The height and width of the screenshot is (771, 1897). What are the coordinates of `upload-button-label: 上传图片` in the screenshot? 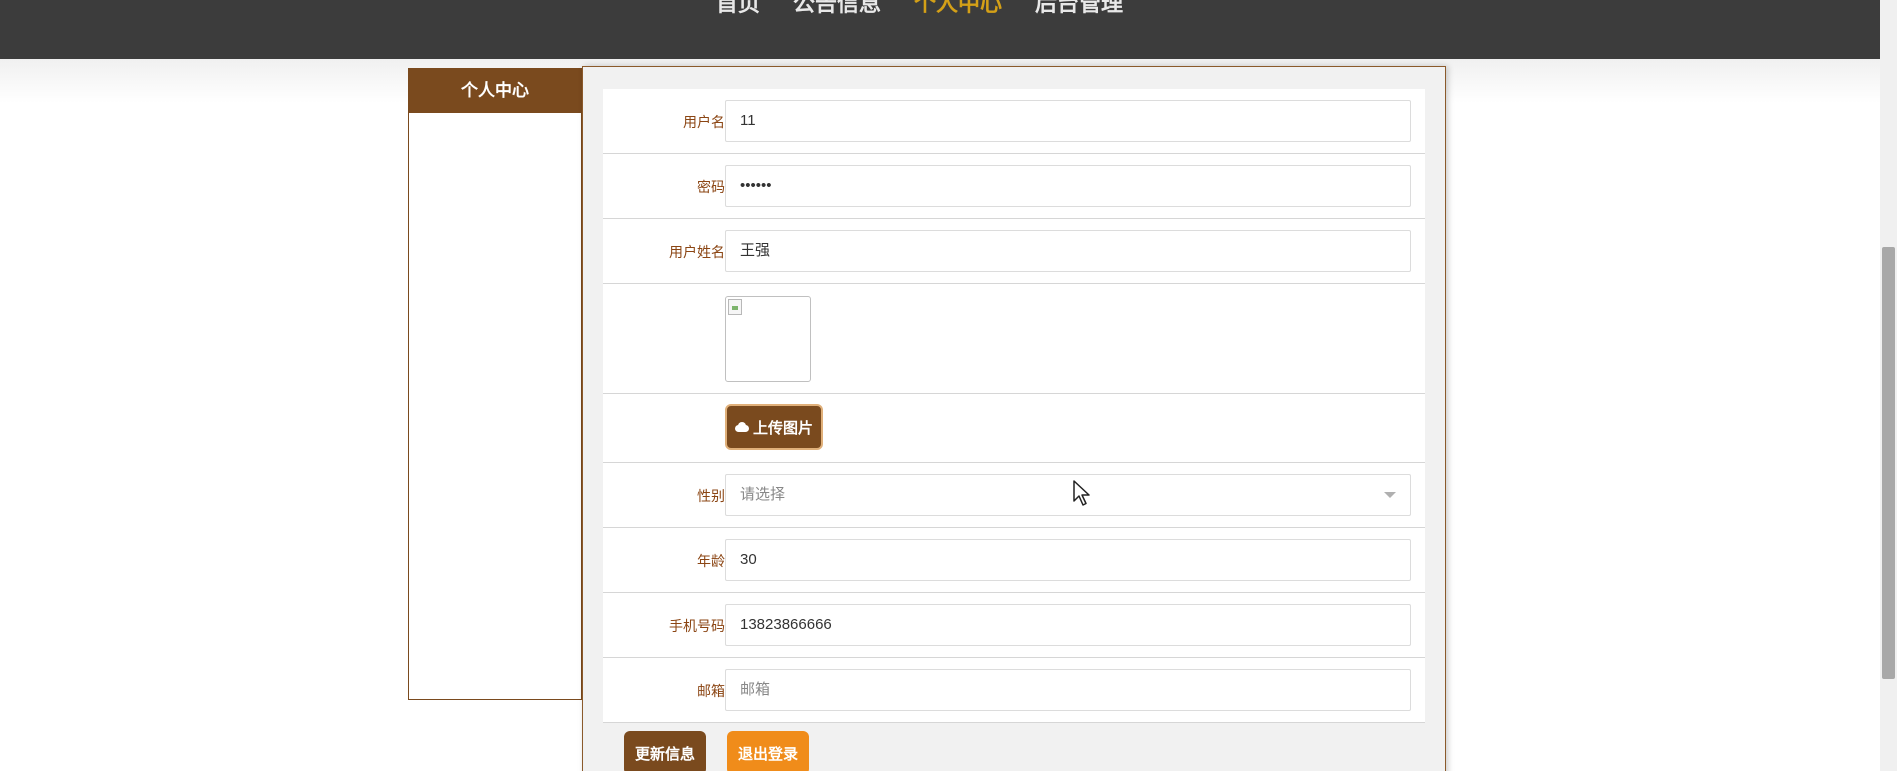 It's located at (782, 428).